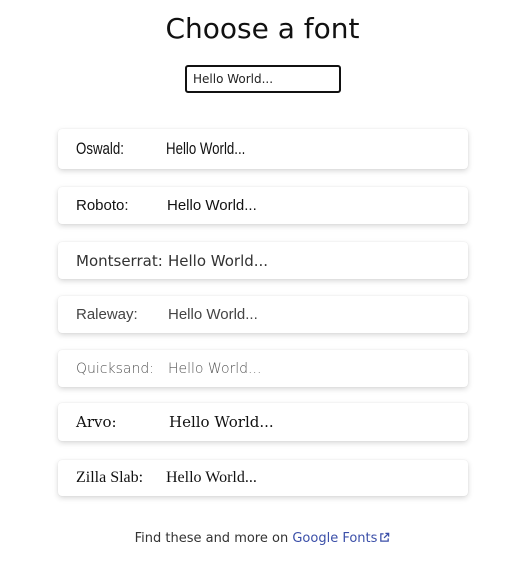 Image resolution: width=525 pixels, height=586 pixels. Describe the element at coordinates (119, 260) in the screenshot. I see `font-name-label: Montserrat:` at that location.